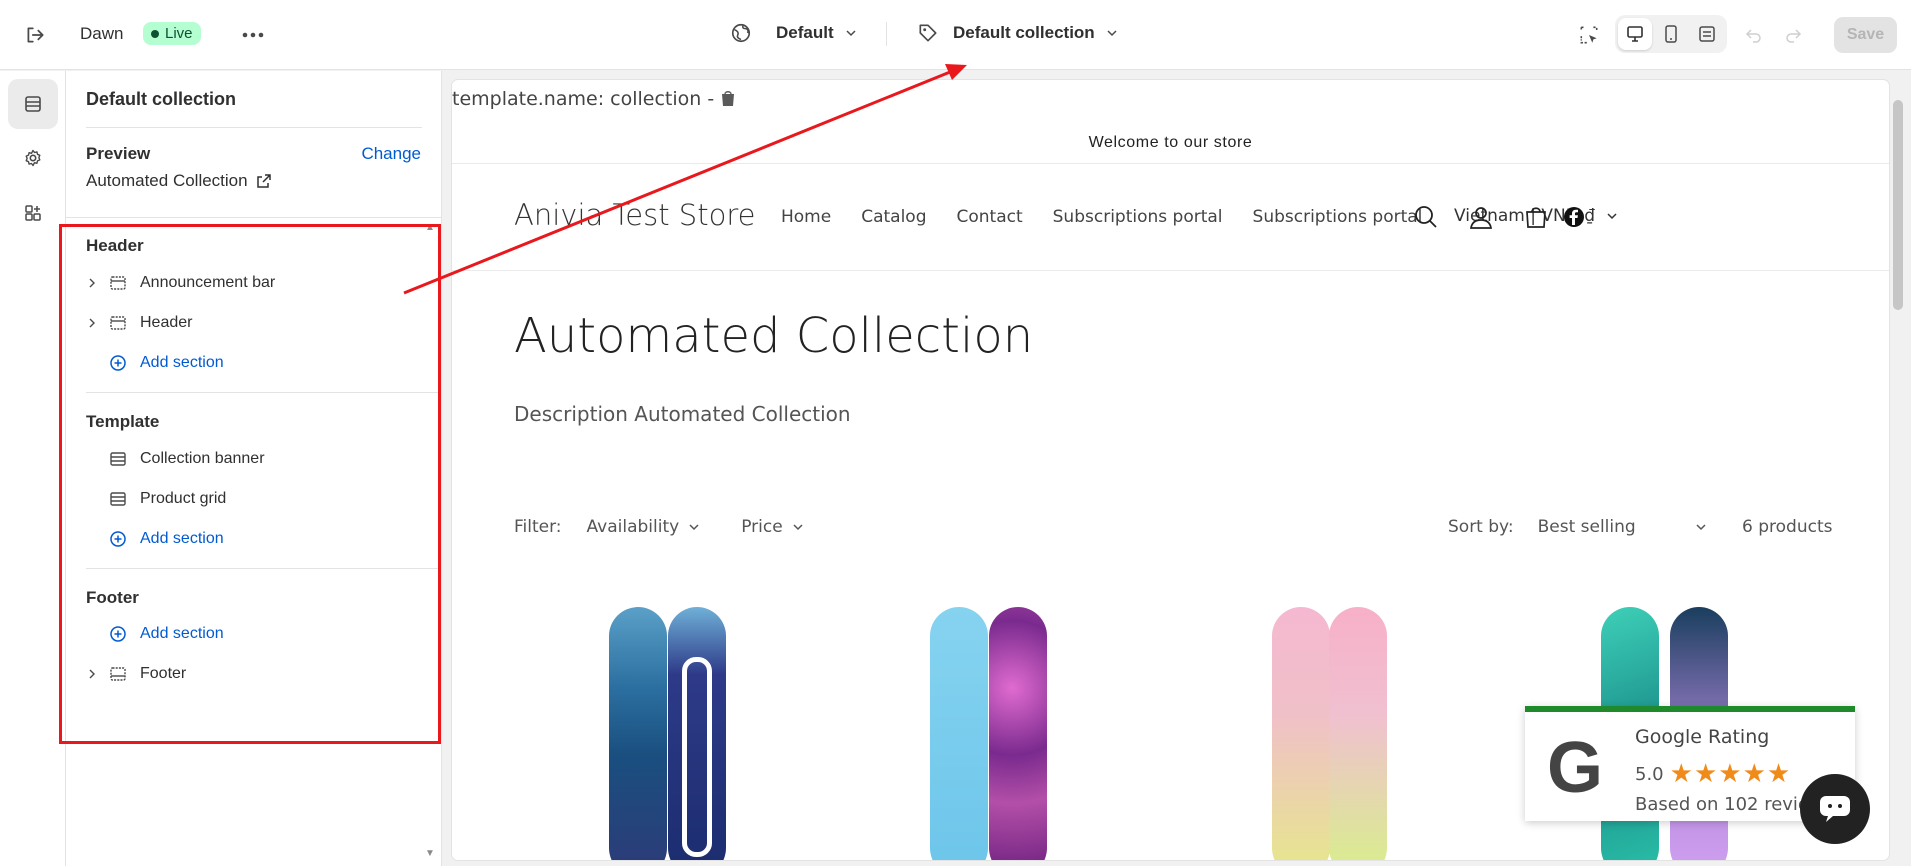 The image size is (1911, 866). I want to click on chat-bubble-icon, so click(1835, 809).